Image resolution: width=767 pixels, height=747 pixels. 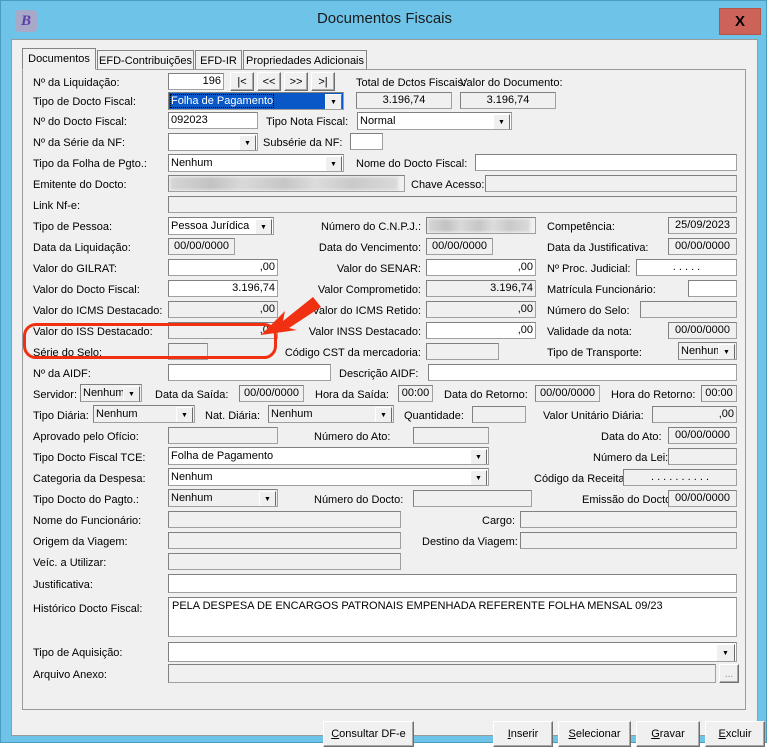 What do you see at coordinates (481, 267) in the screenshot?
I see `valor-senar-input: ,00` at bounding box center [481, 267].